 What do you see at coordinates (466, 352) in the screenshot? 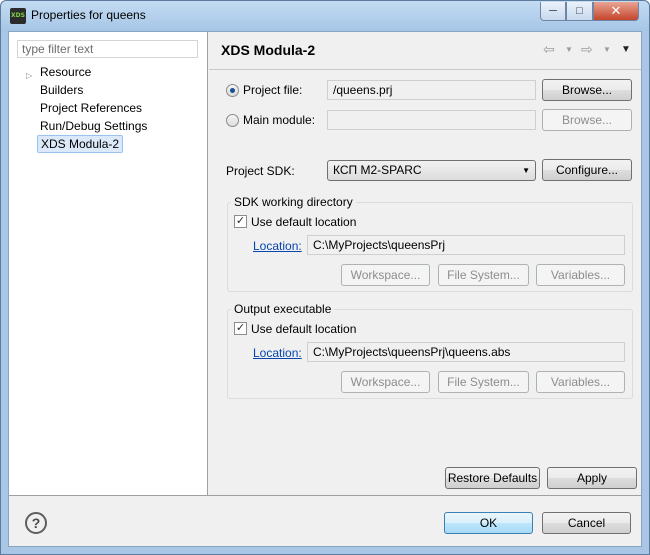
I see `output-location-field: C:\MyProjects\queensPrj\queens.abs` at bounding box center [466, 352].